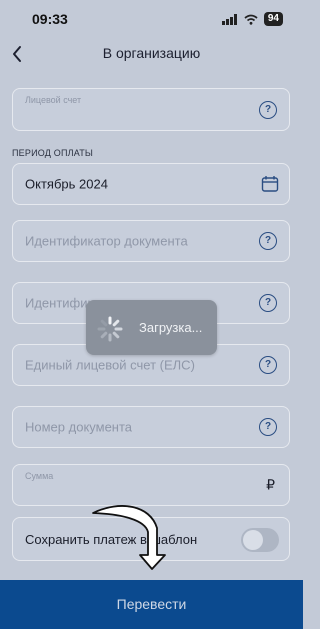 This screenshot has width=320, height=629. I want to click on page-title: В организацию, so click(151, 53).